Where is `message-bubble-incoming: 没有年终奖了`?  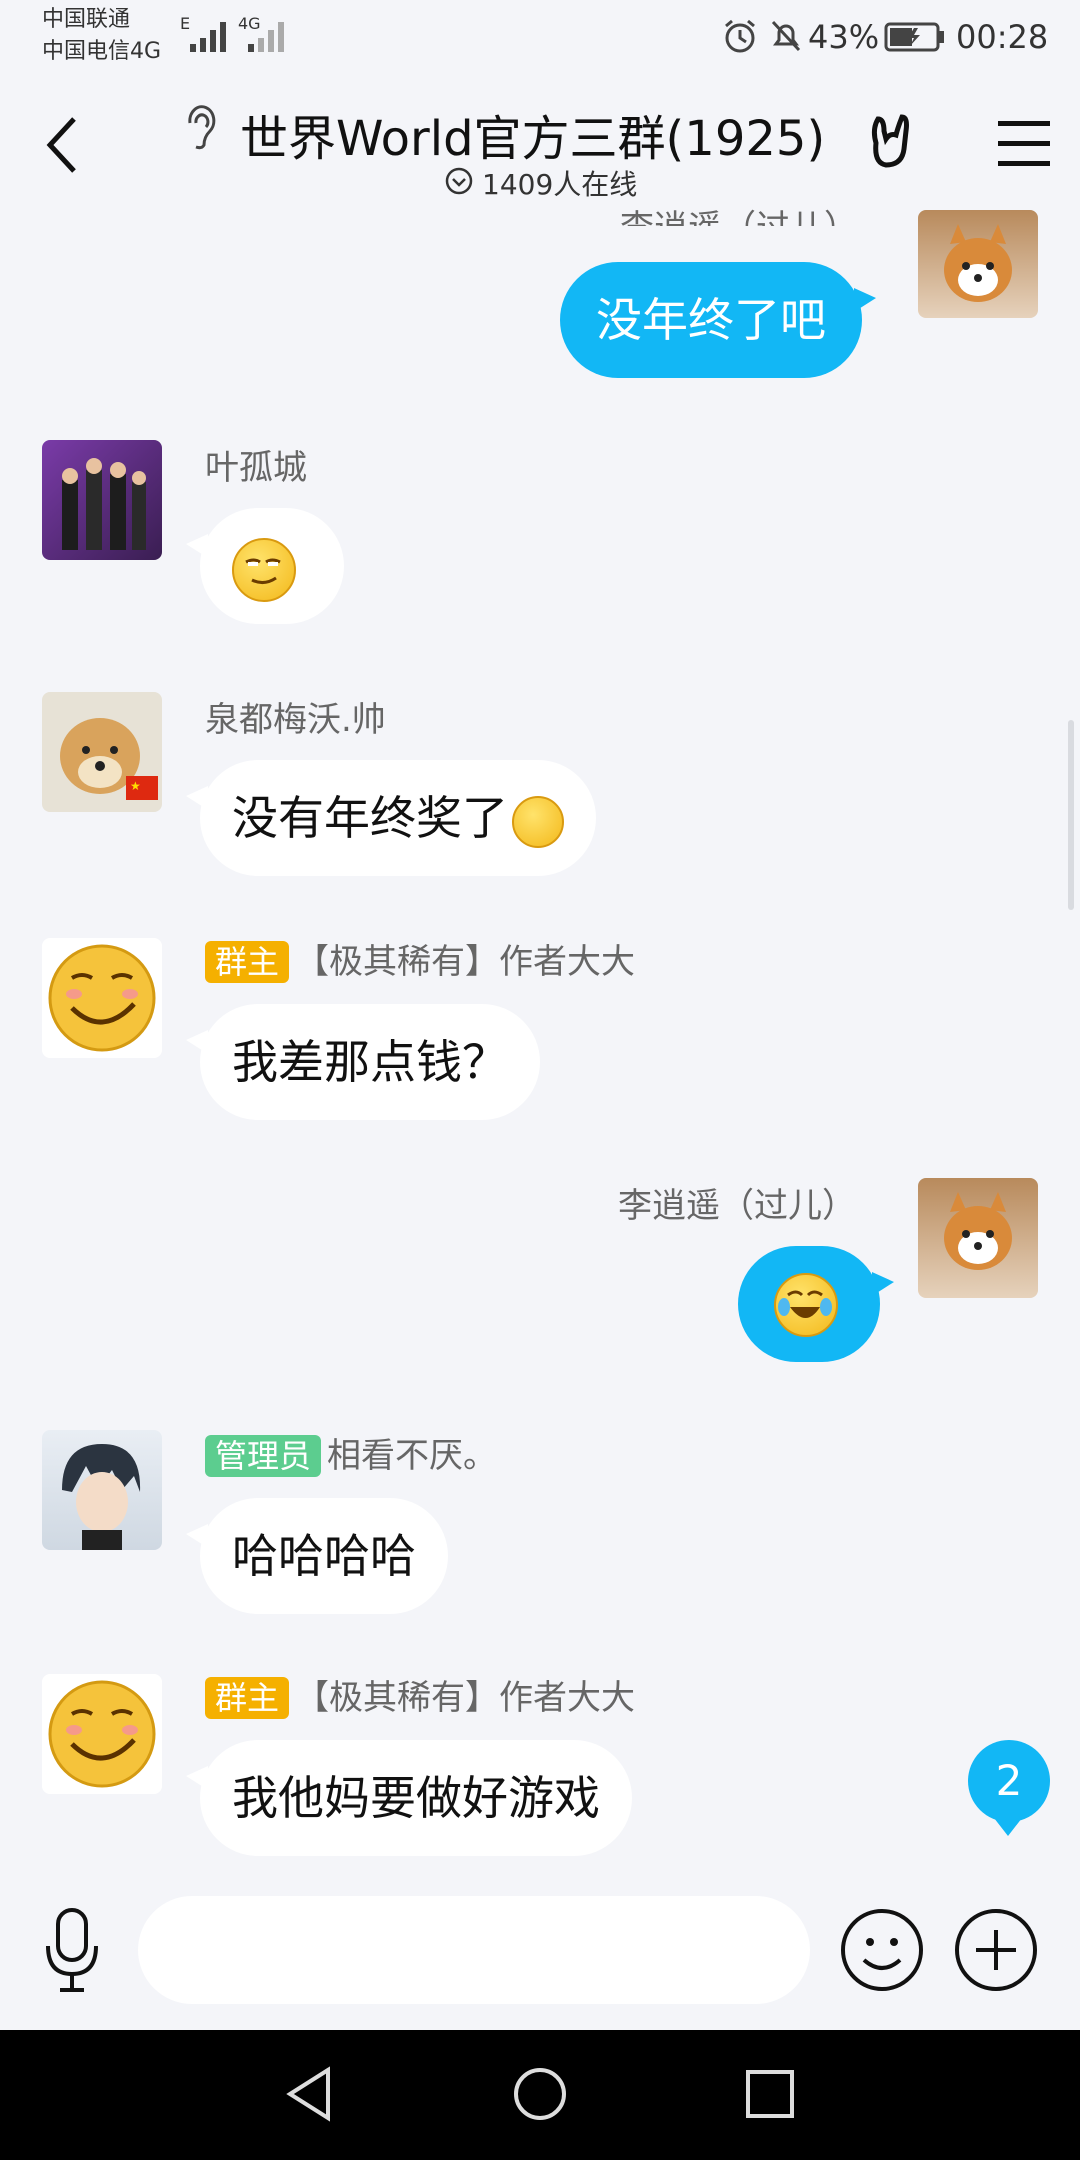
message-bubble-incoming: 没有年终奖了 is located at coordinates (391, 818).